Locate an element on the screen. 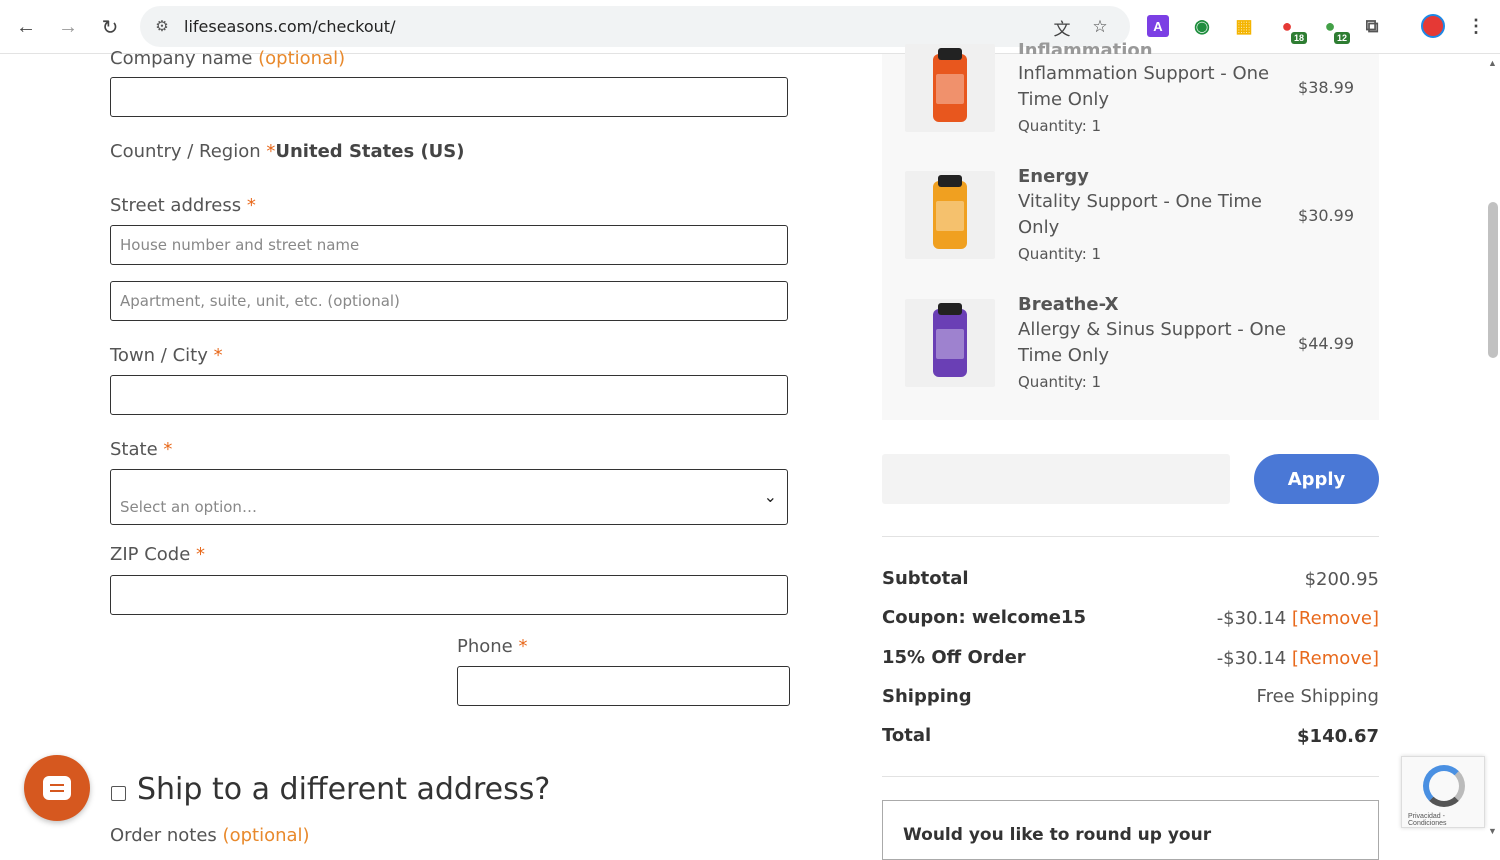 The image size is (1500, 860). extension-badge: 12 is located at coordinates (1341, 38).